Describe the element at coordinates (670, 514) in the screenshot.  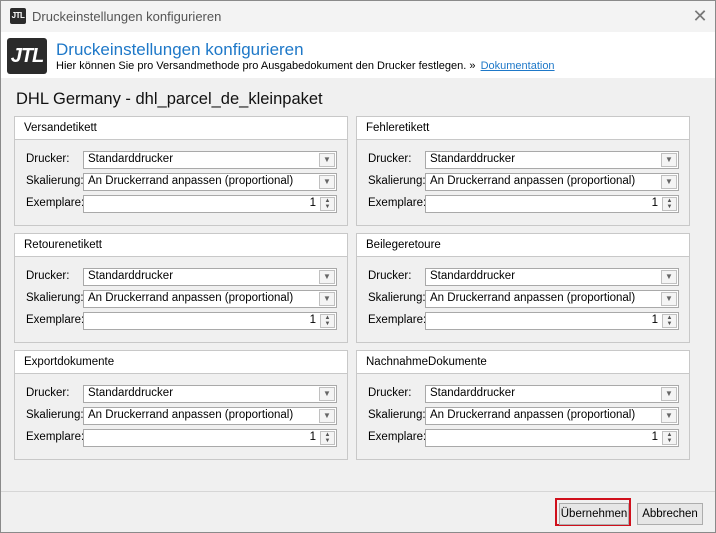
I see `cancel-button: Abbrechen` at that location.